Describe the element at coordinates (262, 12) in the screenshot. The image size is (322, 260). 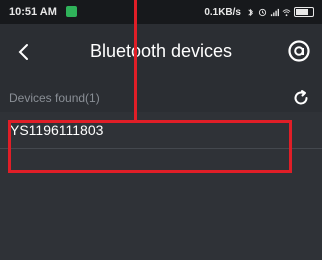
I see `alarm-icon` at that location.